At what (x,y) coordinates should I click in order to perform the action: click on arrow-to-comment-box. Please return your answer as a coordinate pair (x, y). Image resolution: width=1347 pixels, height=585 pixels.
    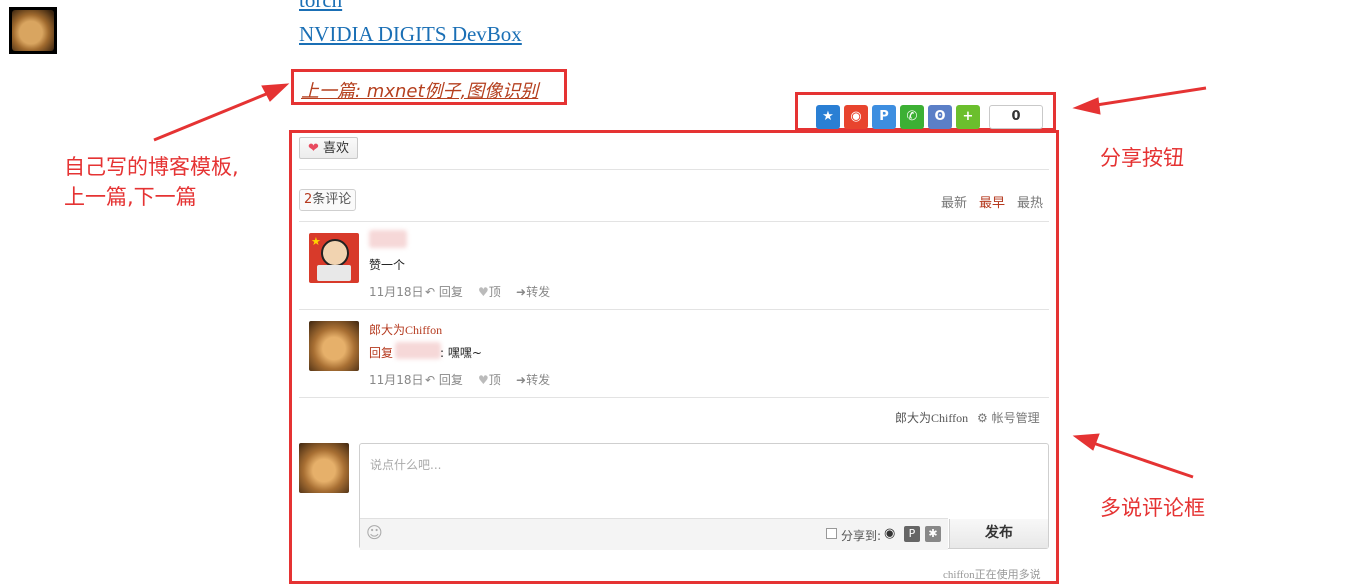
    Looking at the image, I should click on (1141, 459).